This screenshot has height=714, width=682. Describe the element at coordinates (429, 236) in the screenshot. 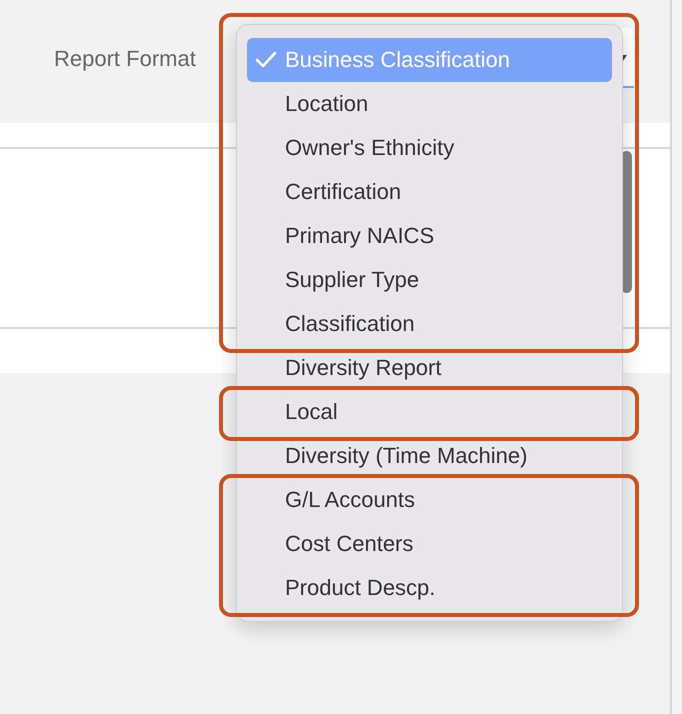

I see `menu-item: Primary NAICS` at that location.